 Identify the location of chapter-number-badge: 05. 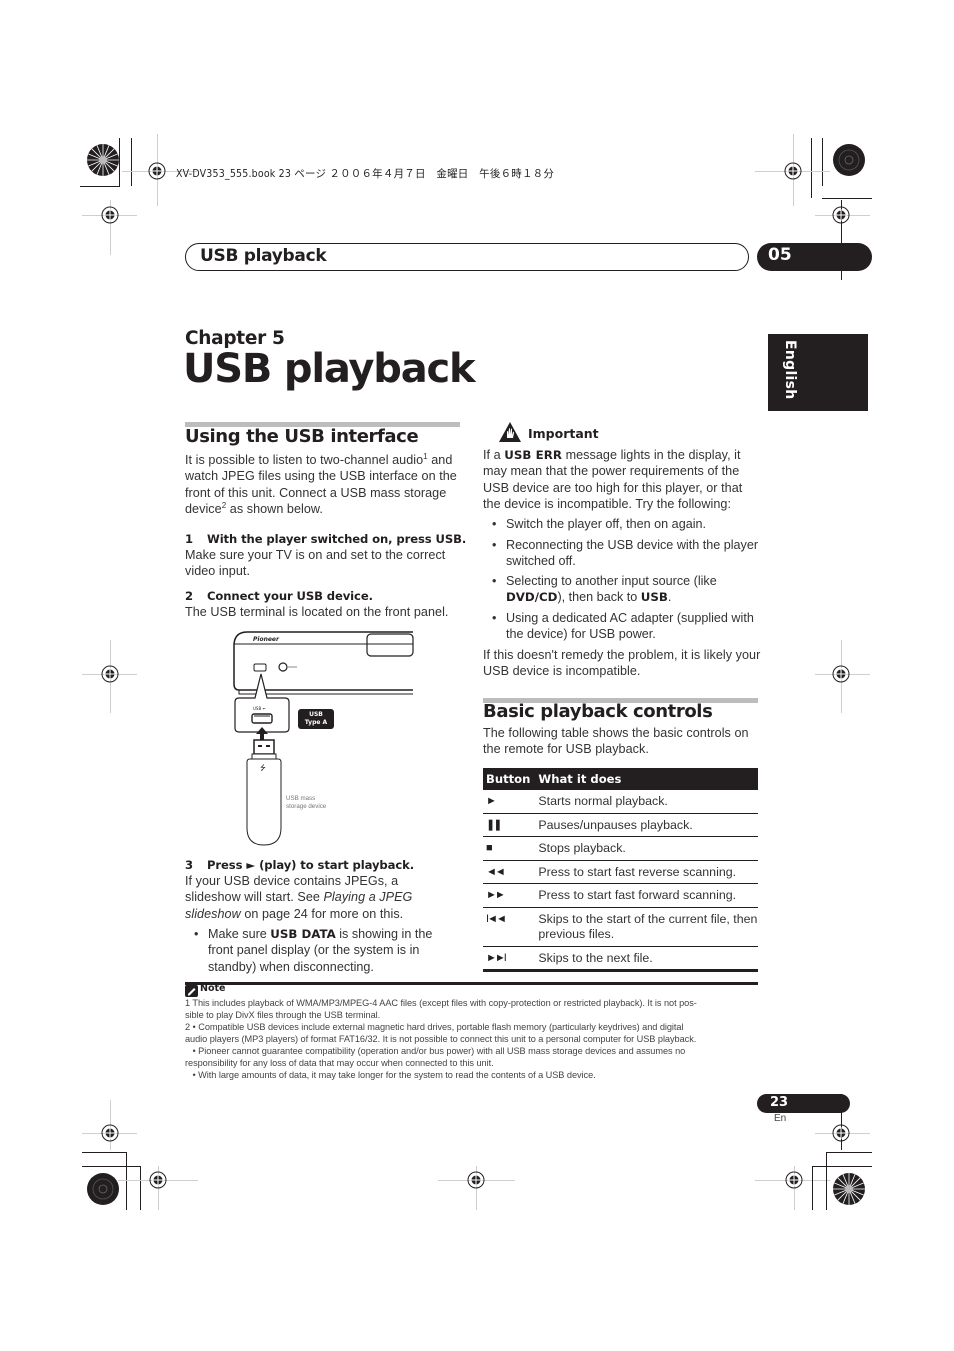
(814, 257).